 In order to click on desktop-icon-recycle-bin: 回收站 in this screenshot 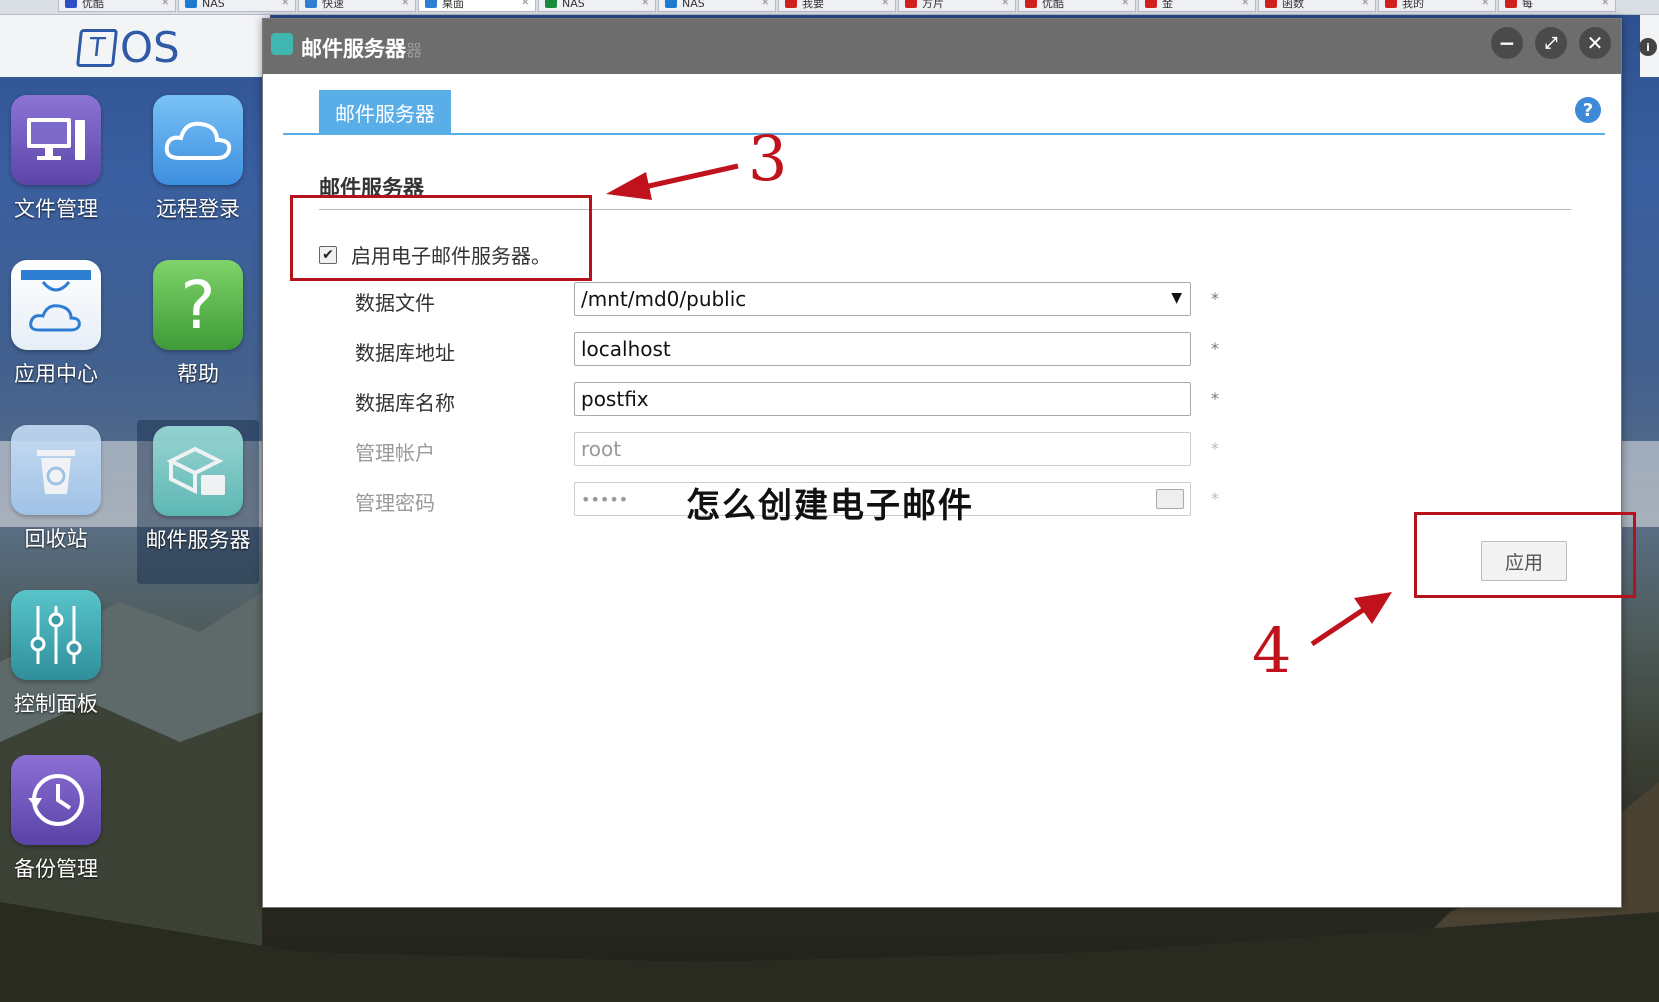, I will do `click(56, 496)`.